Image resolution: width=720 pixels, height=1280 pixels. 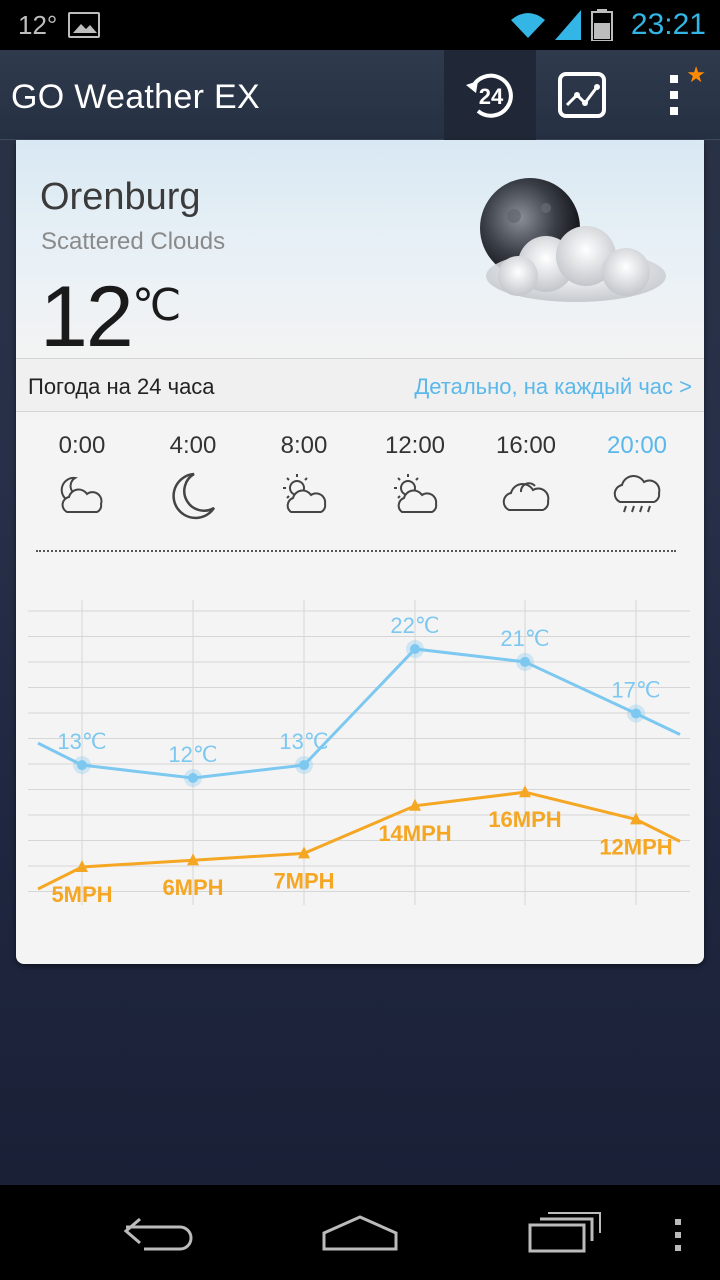 I want to click on navigation-bar, so click(x=360, y=1232).